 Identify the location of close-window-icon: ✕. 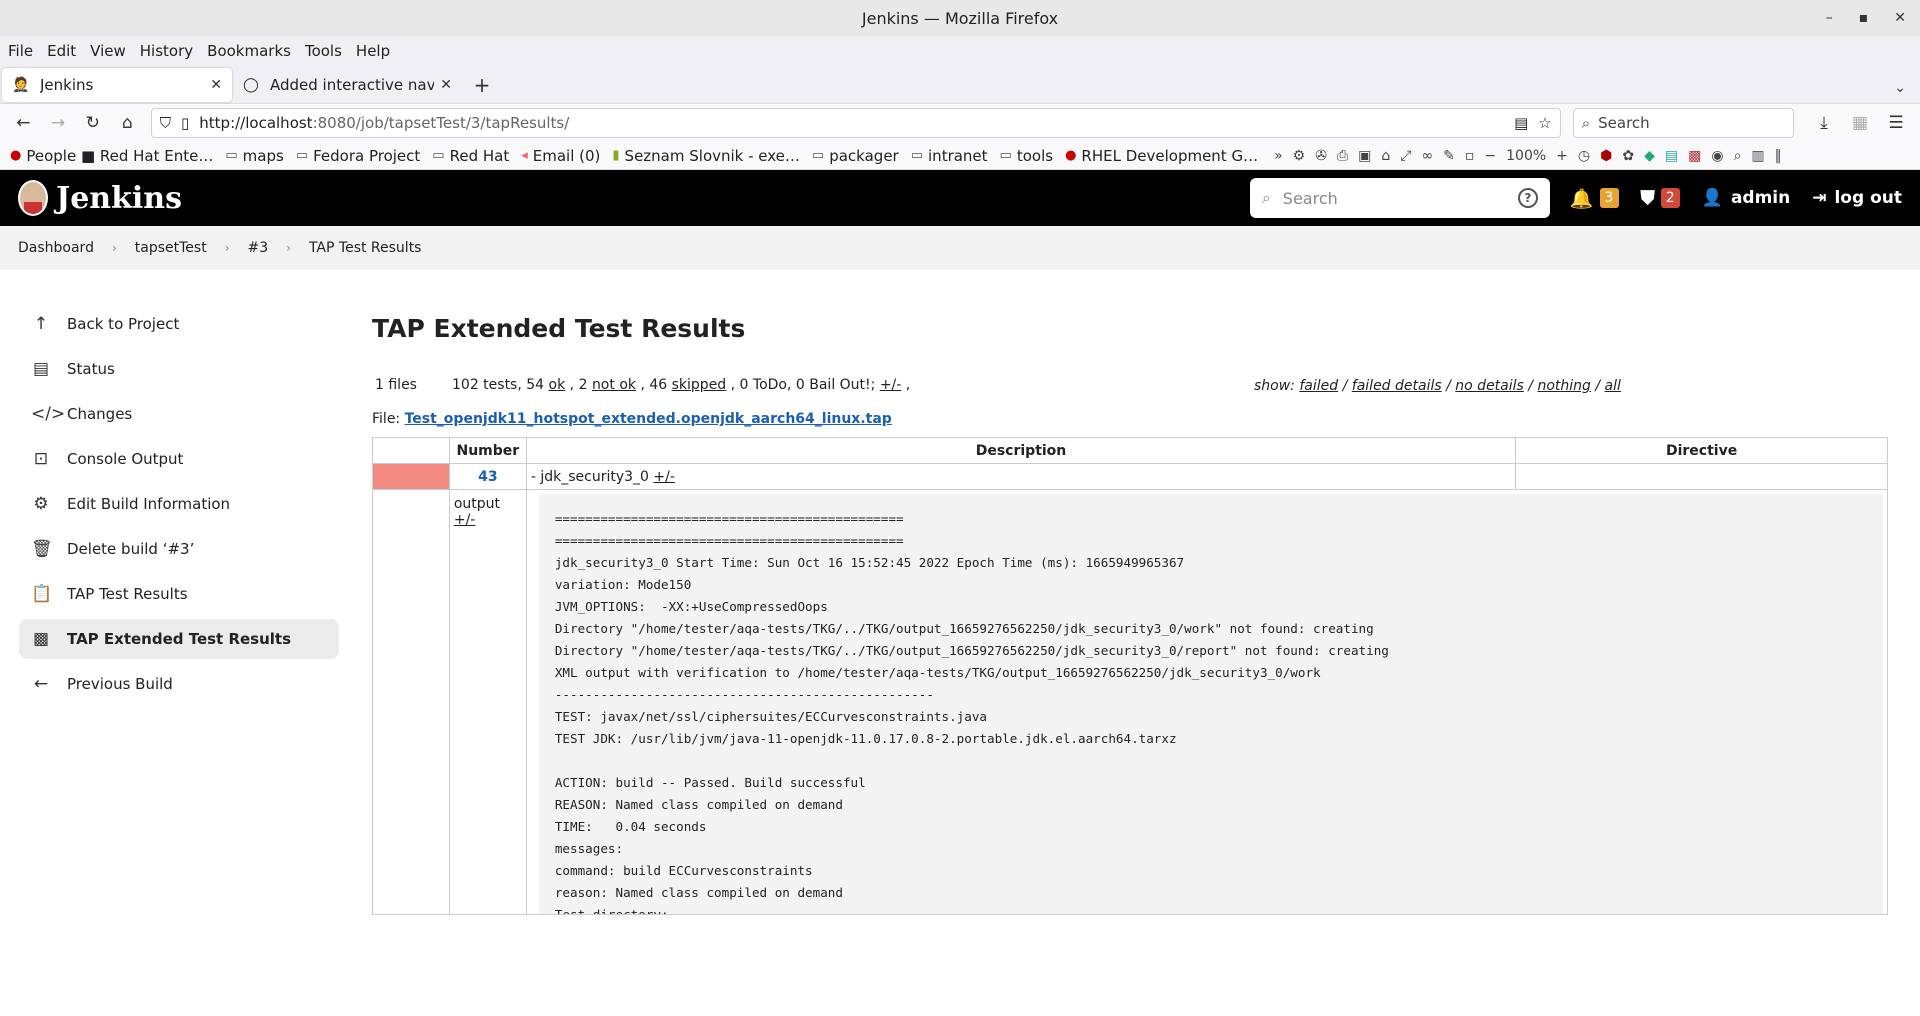
(1900, 18).